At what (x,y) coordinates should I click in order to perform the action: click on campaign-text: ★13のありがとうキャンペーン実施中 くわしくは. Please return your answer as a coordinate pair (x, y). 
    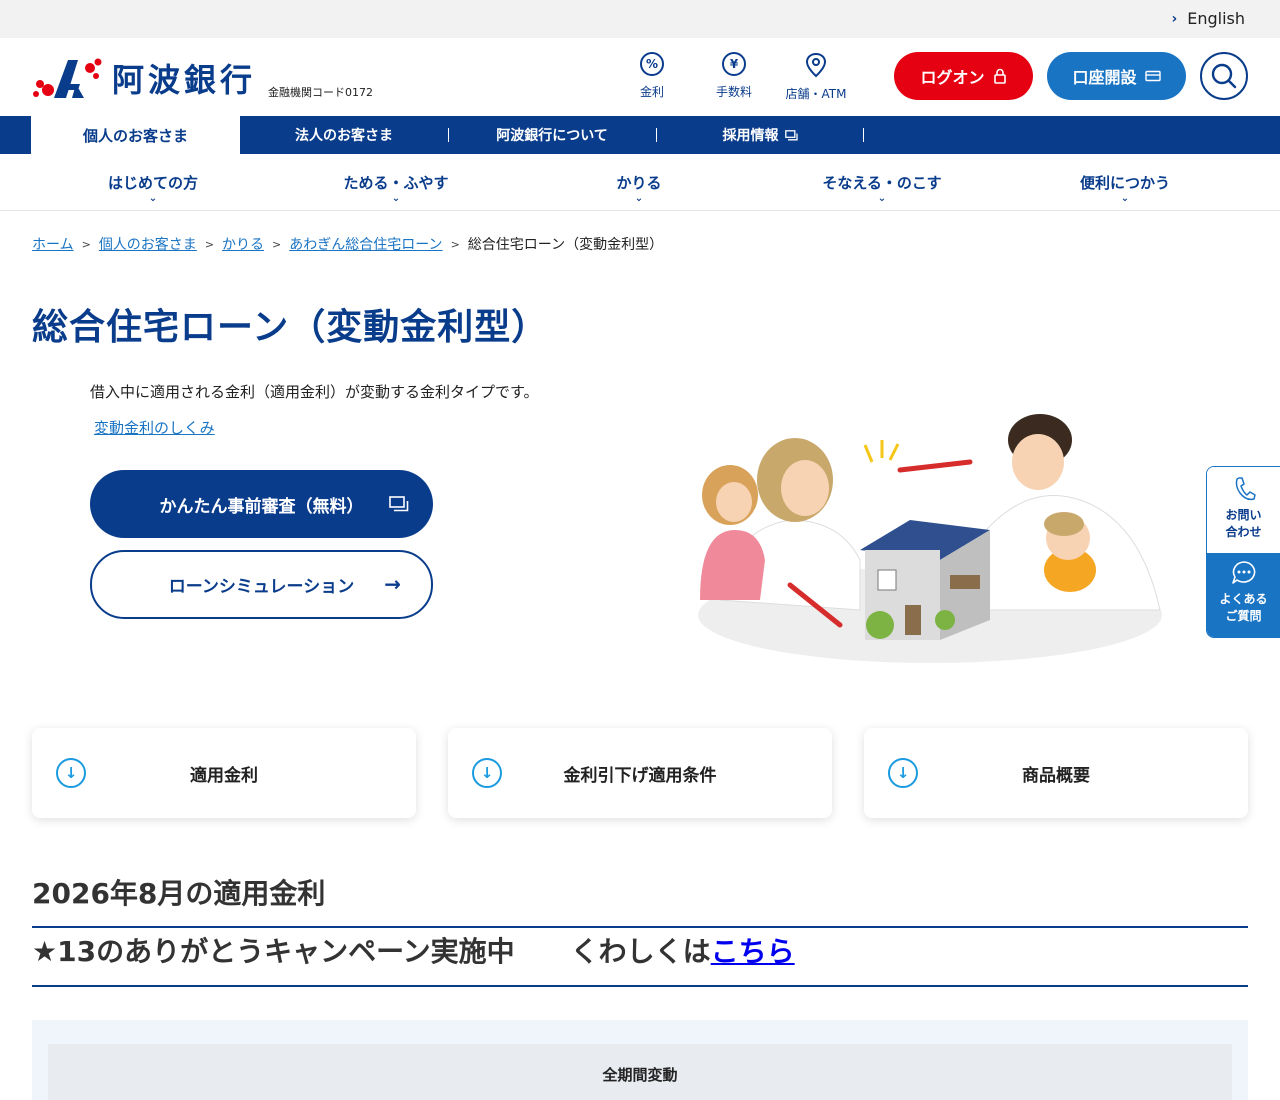
    Looking at the image, I should click on (371, 951).